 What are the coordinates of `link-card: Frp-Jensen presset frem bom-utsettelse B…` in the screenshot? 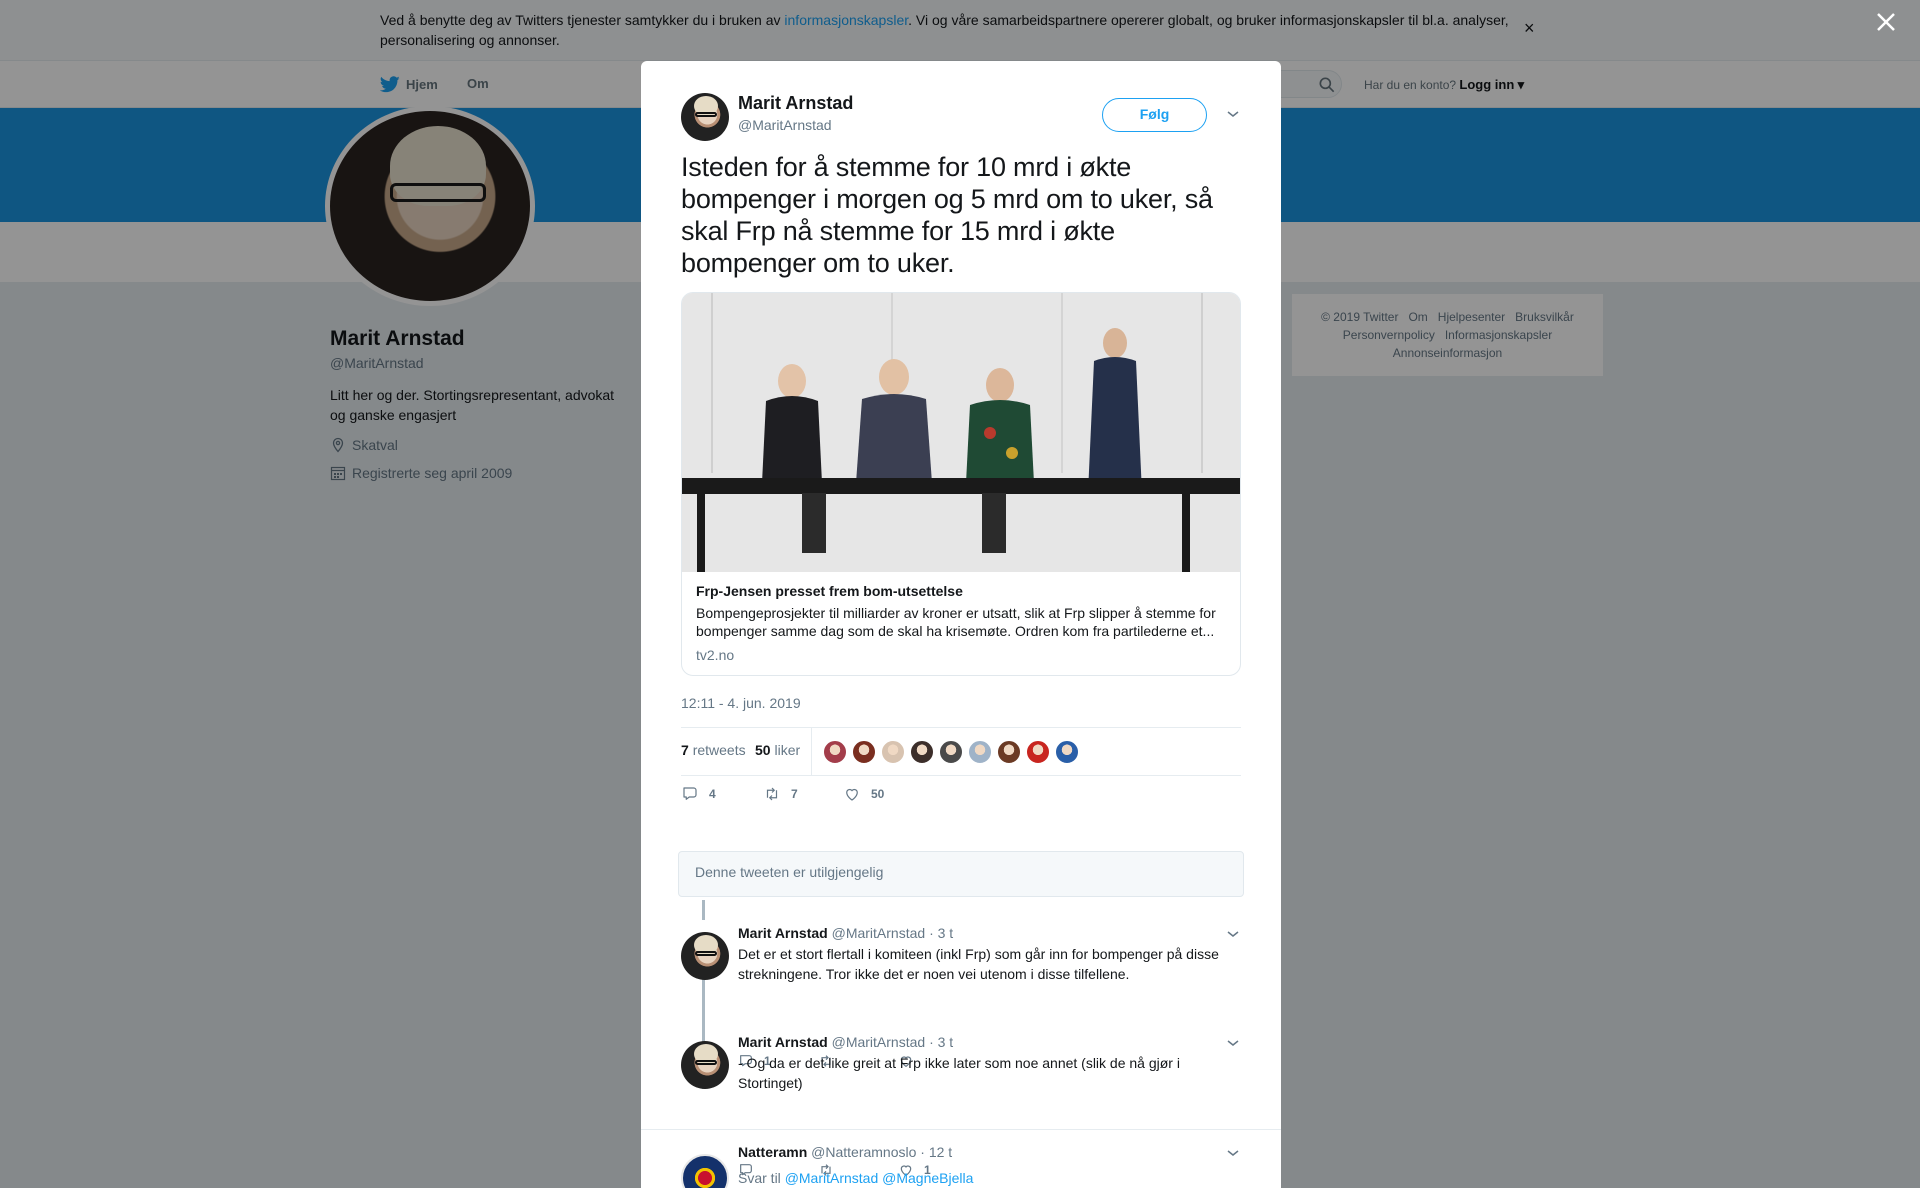 It's located at (961, 484).